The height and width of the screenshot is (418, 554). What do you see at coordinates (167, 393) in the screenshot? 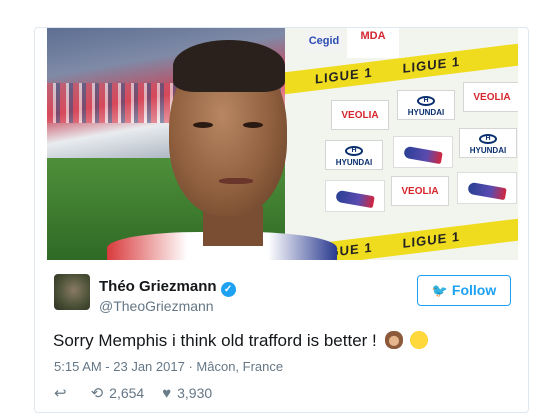
I see `heart-icon: ♥` at bounding box center [167, 393].